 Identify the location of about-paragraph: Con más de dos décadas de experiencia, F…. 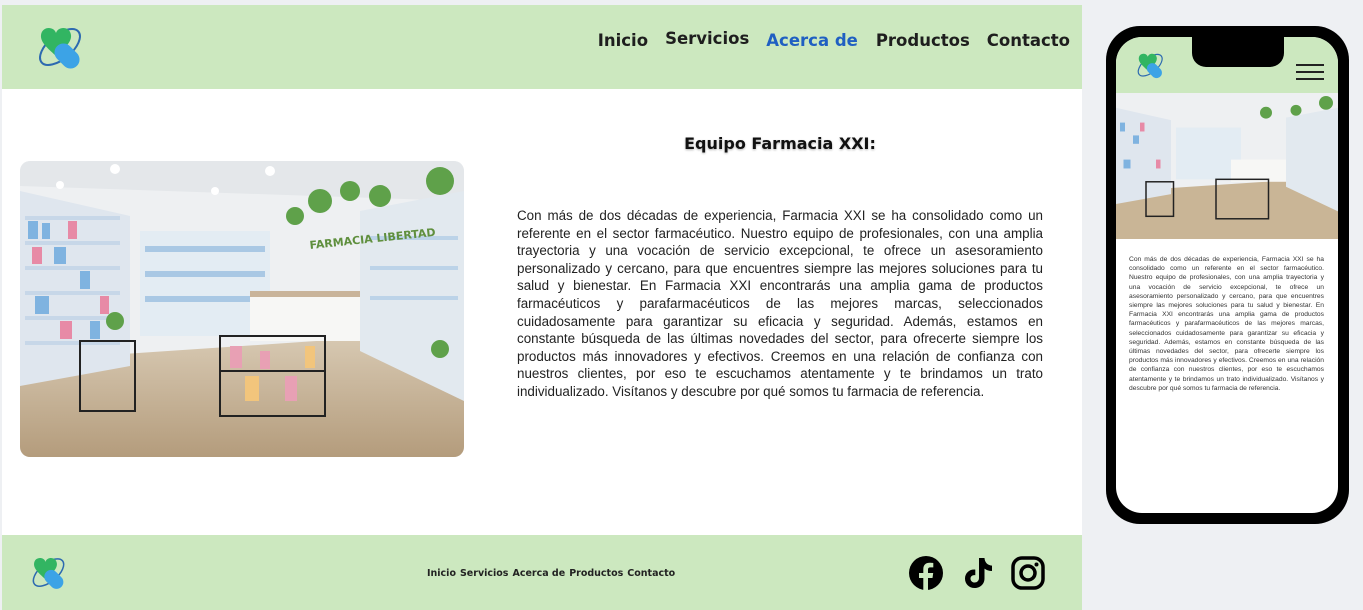
(780, 303).